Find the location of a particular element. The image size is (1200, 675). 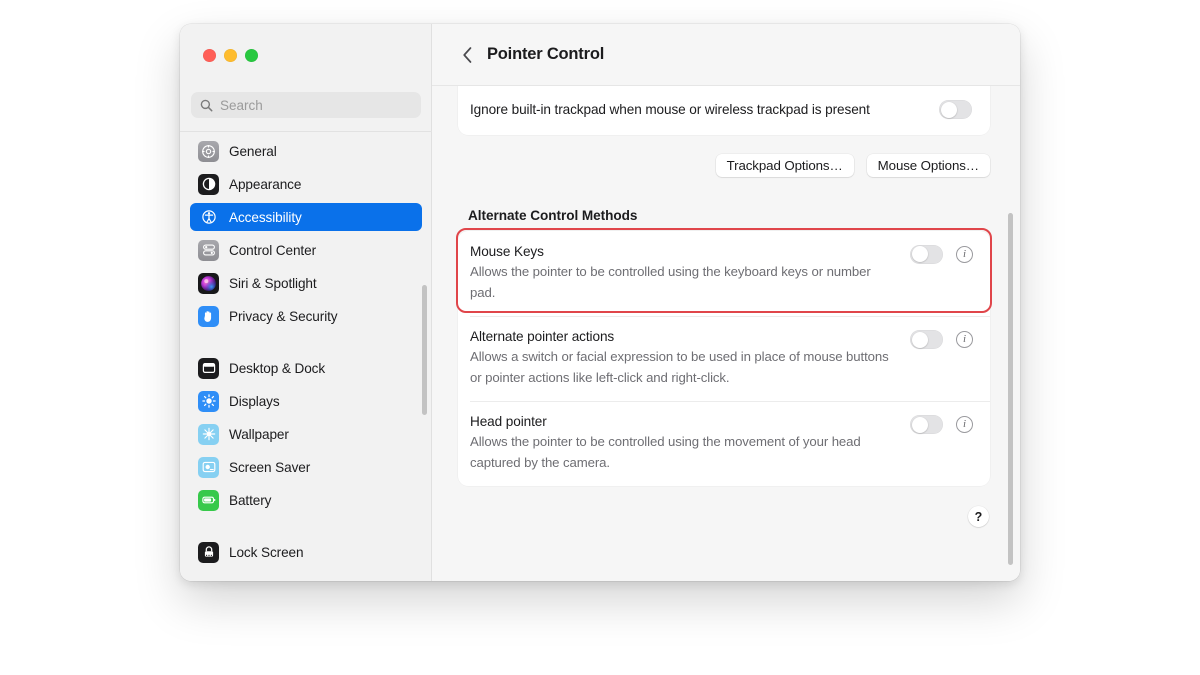

siri-icon is located at coordinates (208, 283).